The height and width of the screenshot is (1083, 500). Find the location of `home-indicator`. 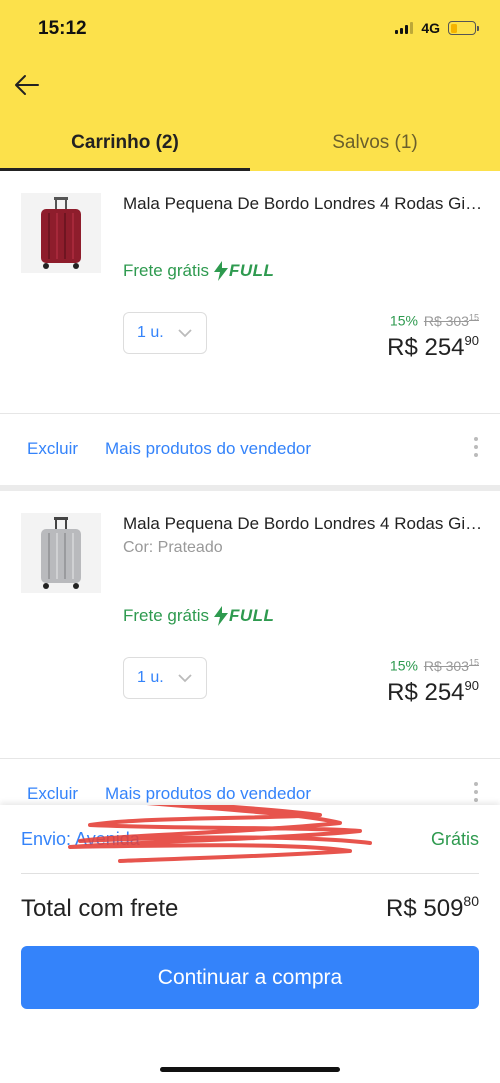

home-indicator is located at coordinates (250, 1069).